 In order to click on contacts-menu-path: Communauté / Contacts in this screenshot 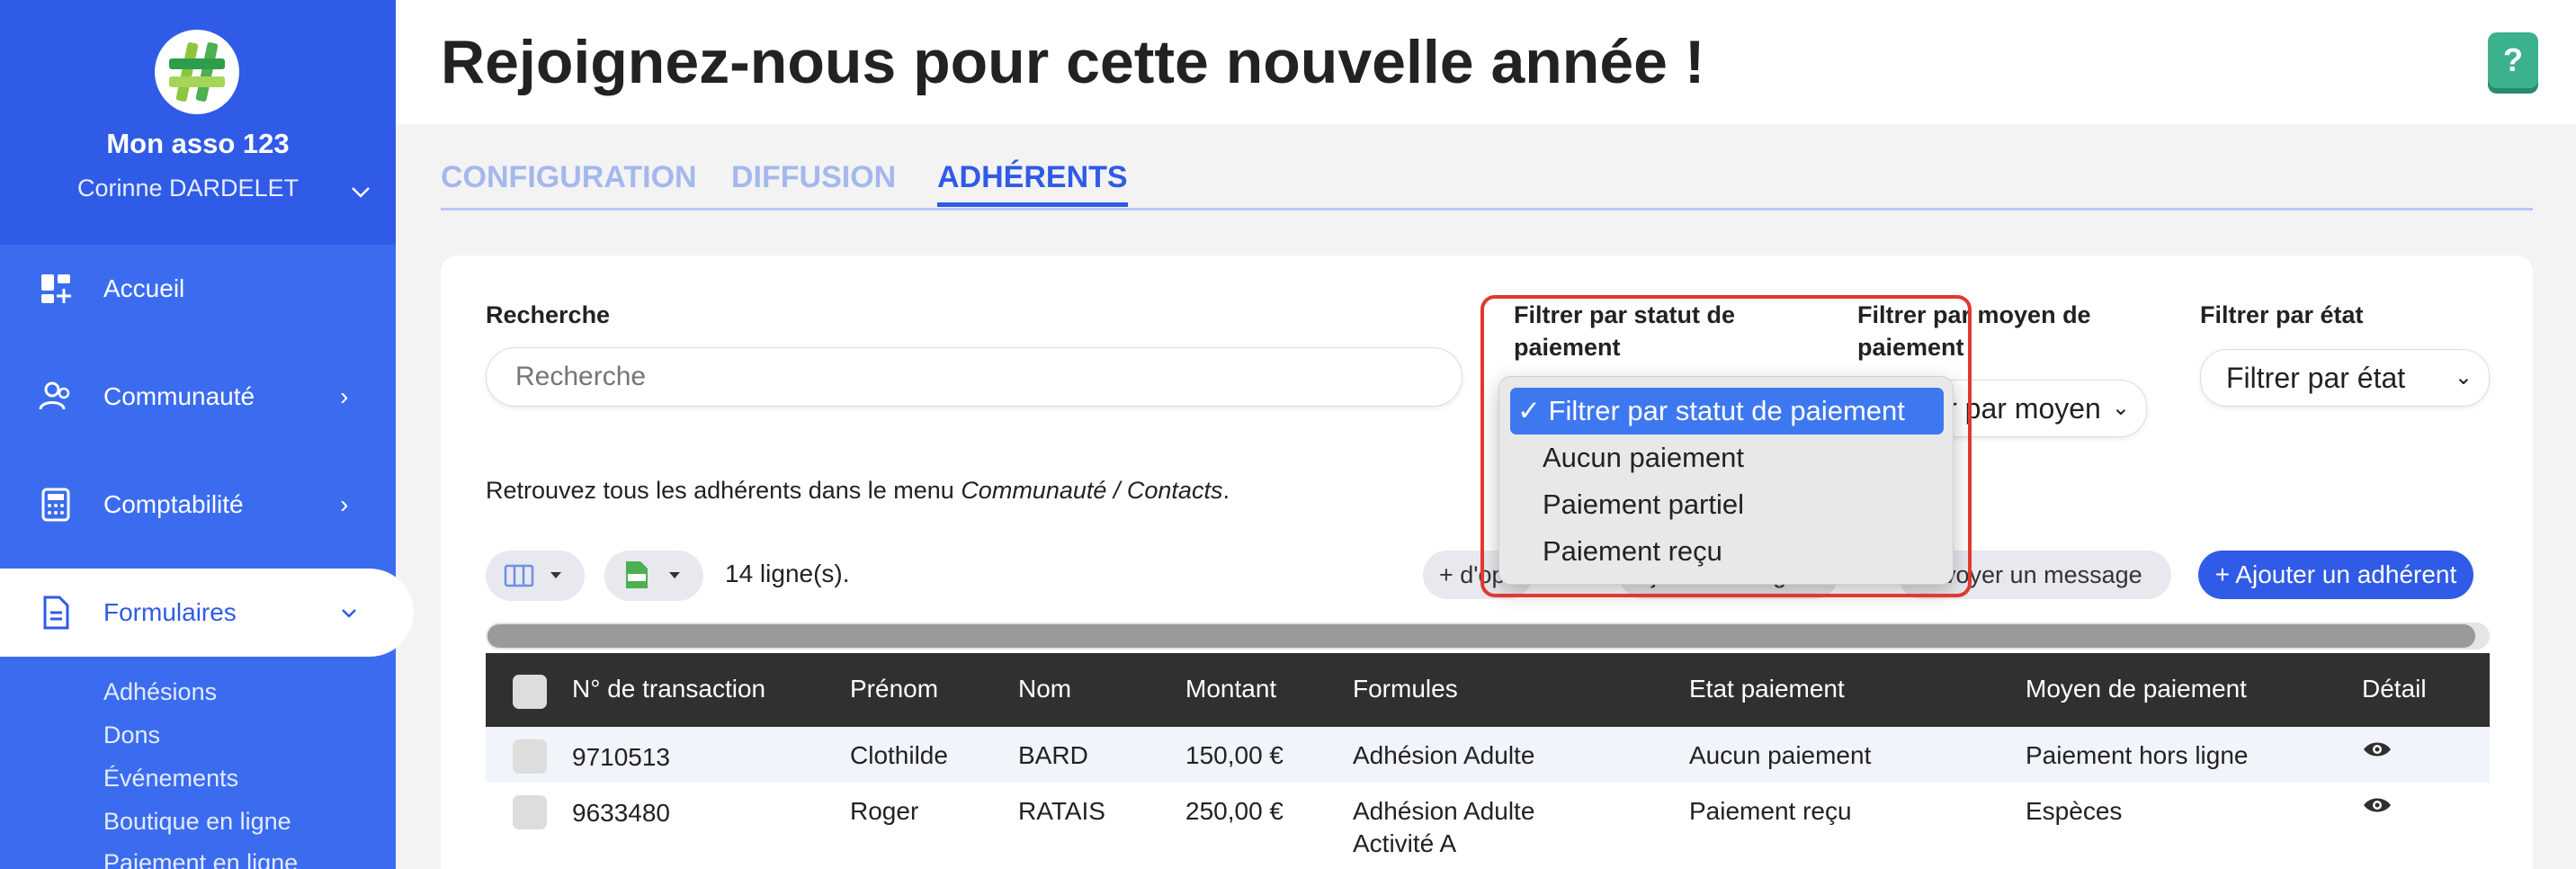, I will do `click(1092, 491)`.